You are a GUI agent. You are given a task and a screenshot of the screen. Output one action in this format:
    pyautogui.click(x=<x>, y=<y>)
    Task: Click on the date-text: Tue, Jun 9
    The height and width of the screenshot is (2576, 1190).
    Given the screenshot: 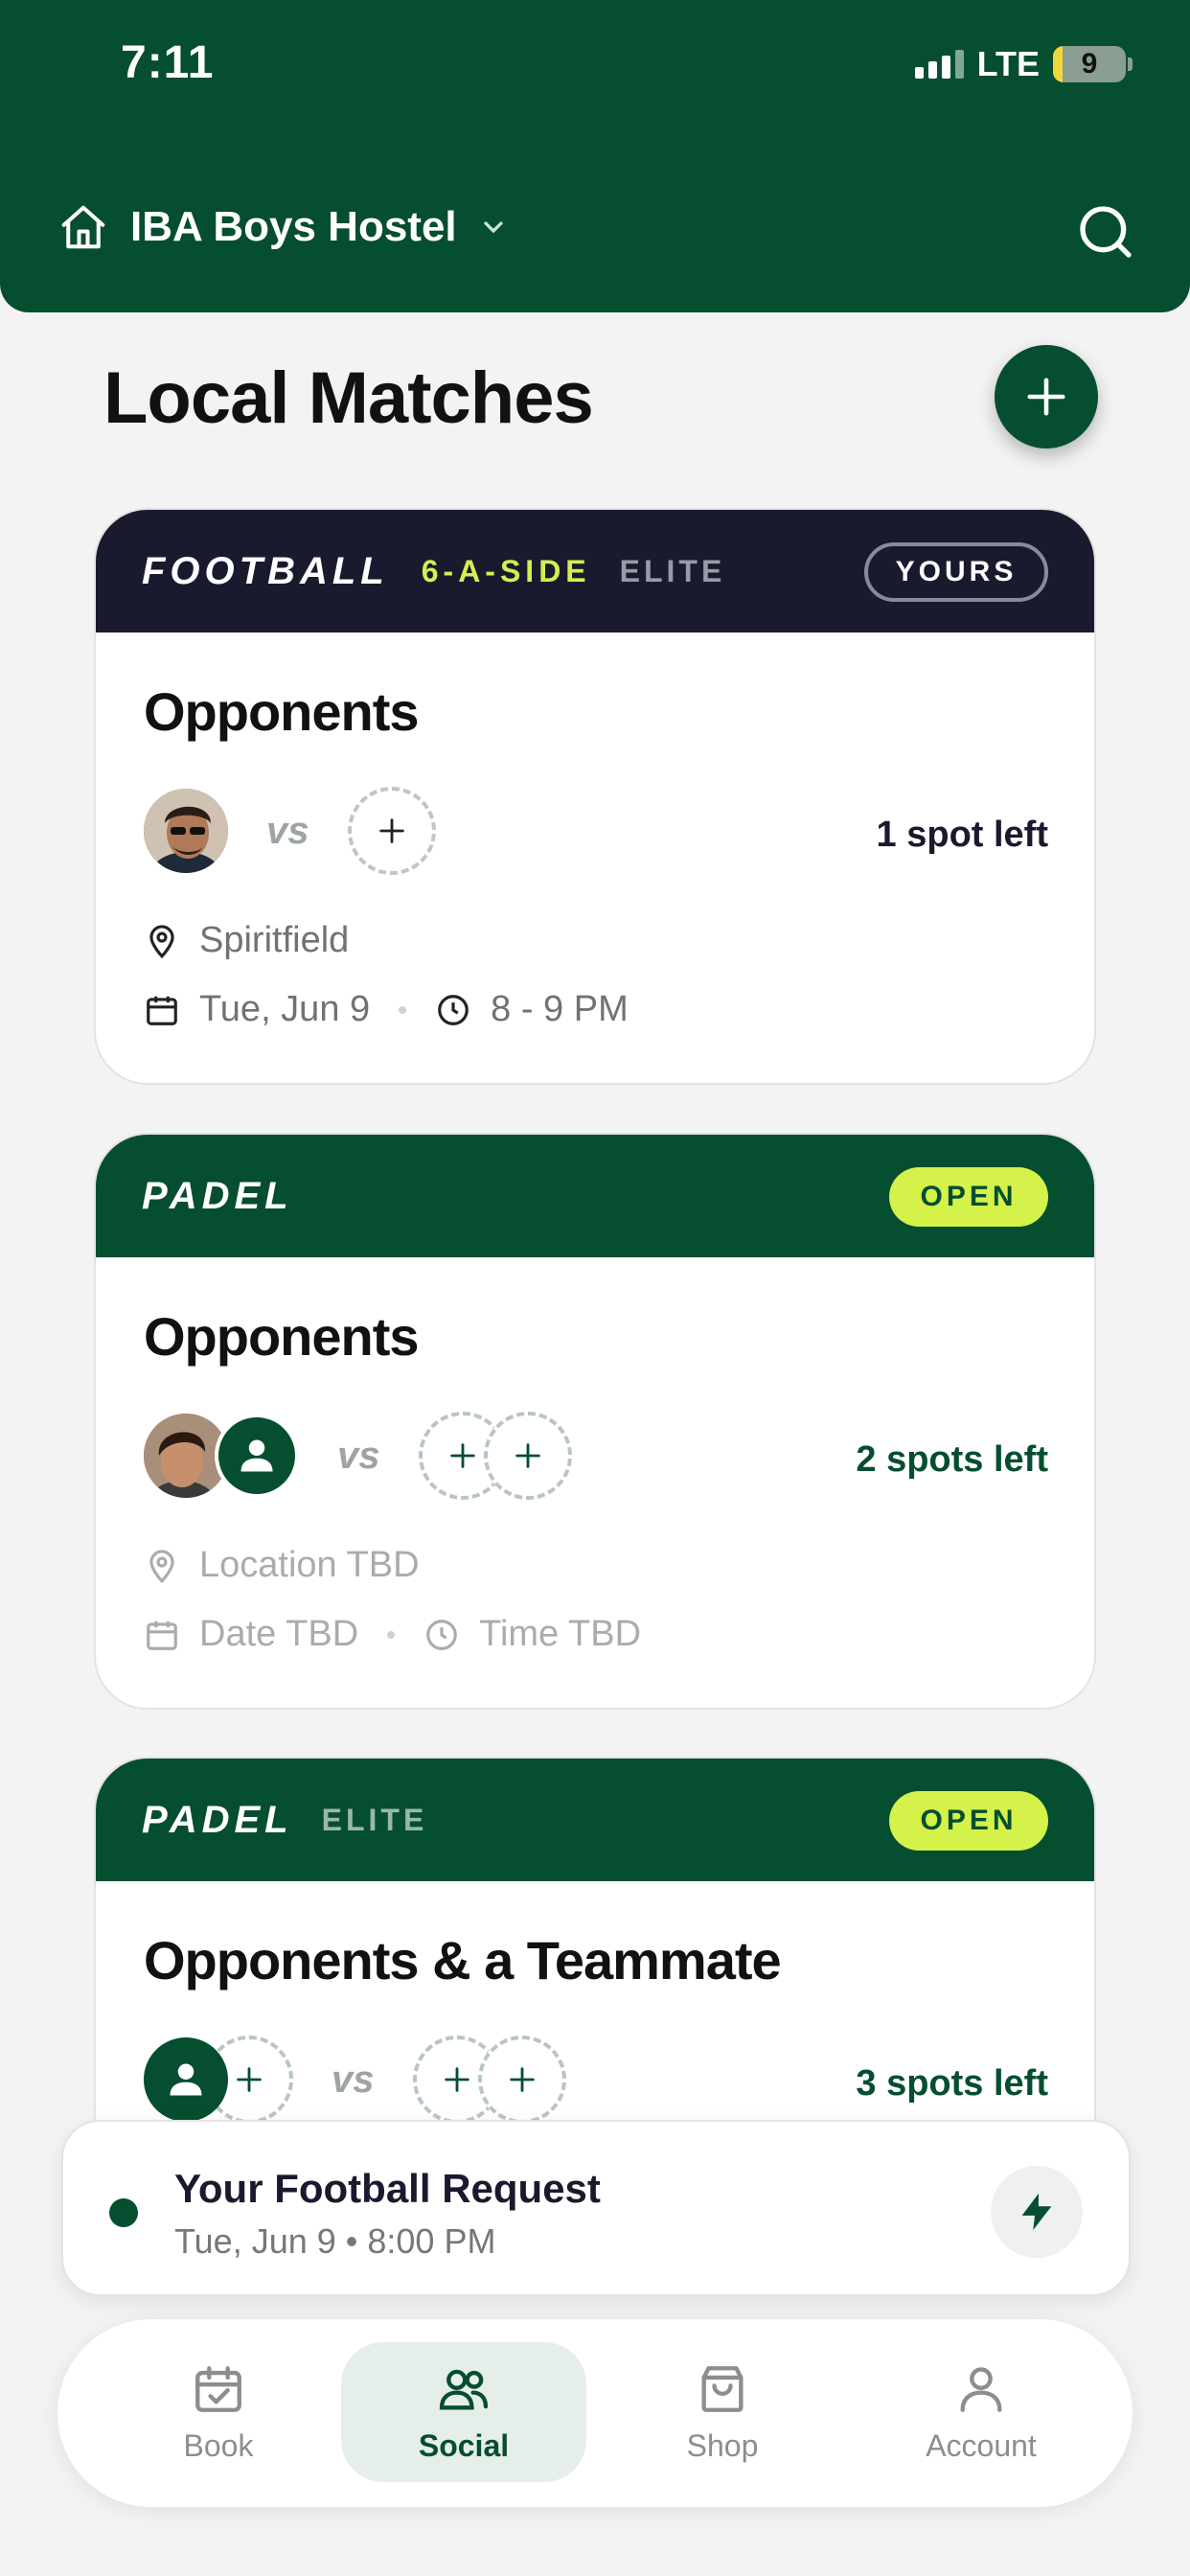 What is the action you would take?
    pyautogui.click(x=285, y=1009)
    